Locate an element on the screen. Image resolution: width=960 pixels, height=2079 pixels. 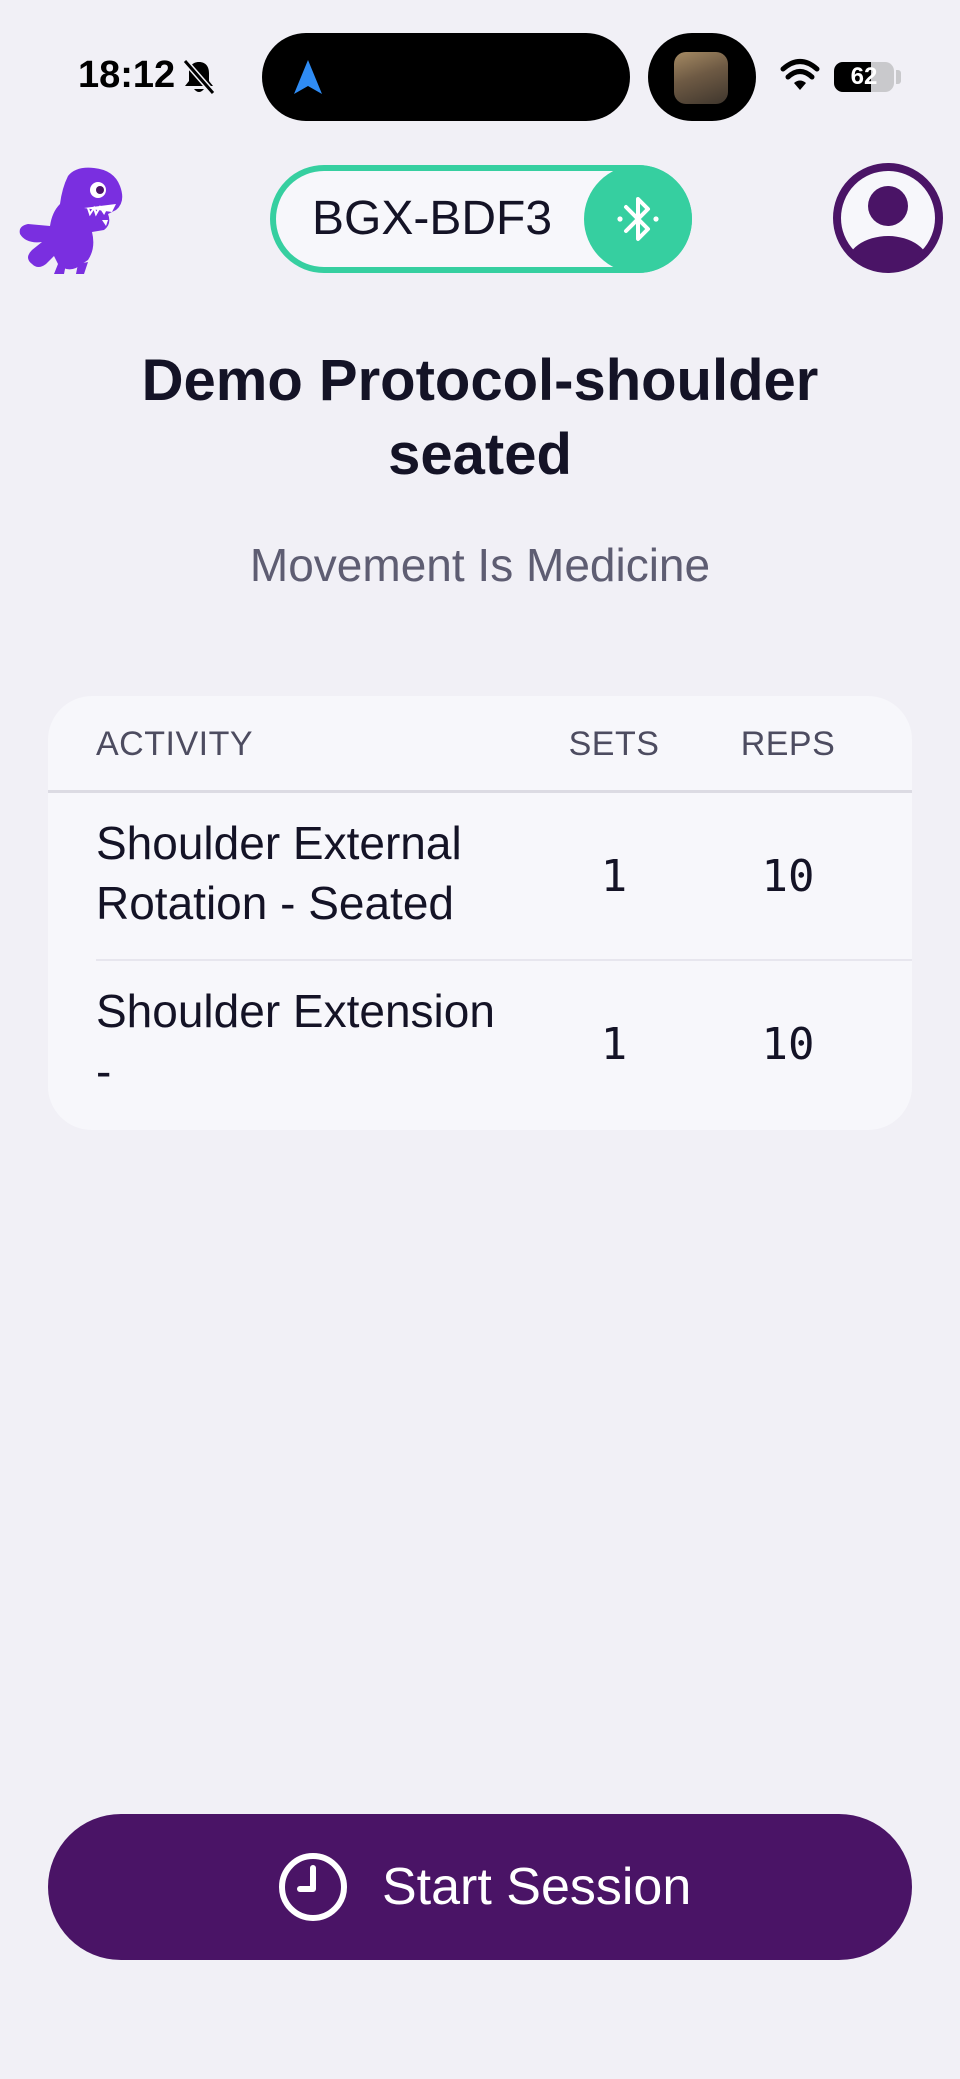
bluetooth-status is located at coordinates (638, 219).